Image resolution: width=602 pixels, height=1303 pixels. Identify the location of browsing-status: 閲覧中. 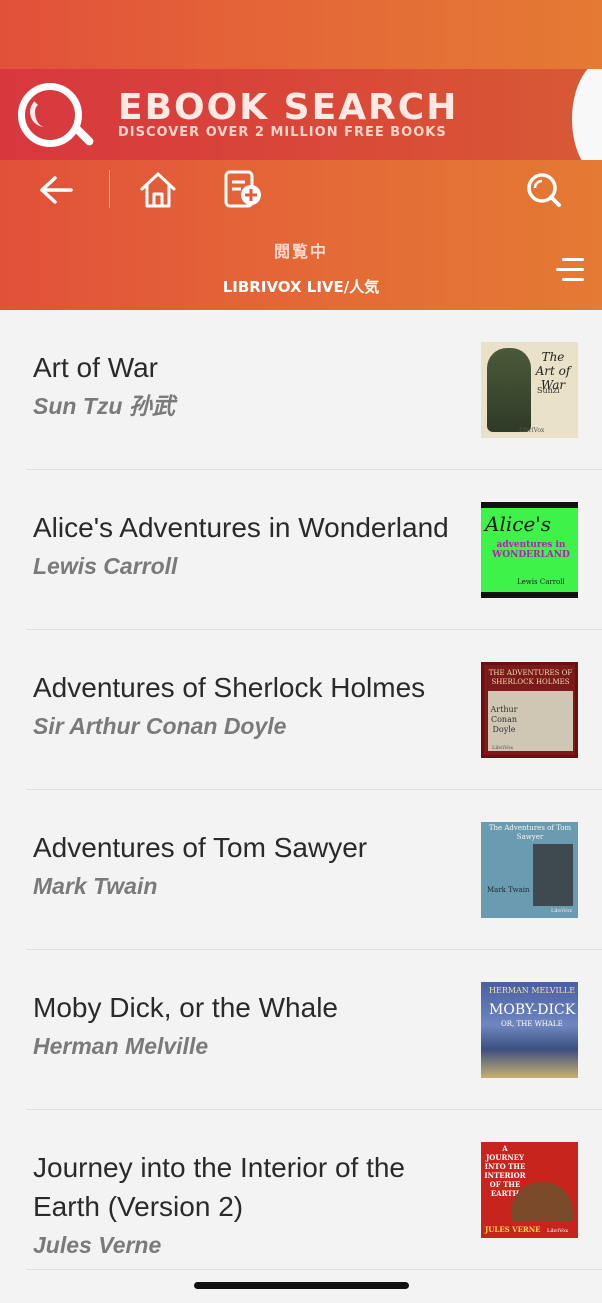
(300, 251).